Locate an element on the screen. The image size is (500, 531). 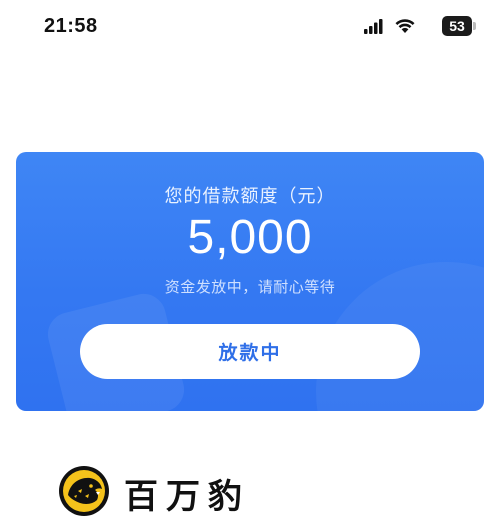
brand-name: 百万豹 is located at coordinates (187, 497).